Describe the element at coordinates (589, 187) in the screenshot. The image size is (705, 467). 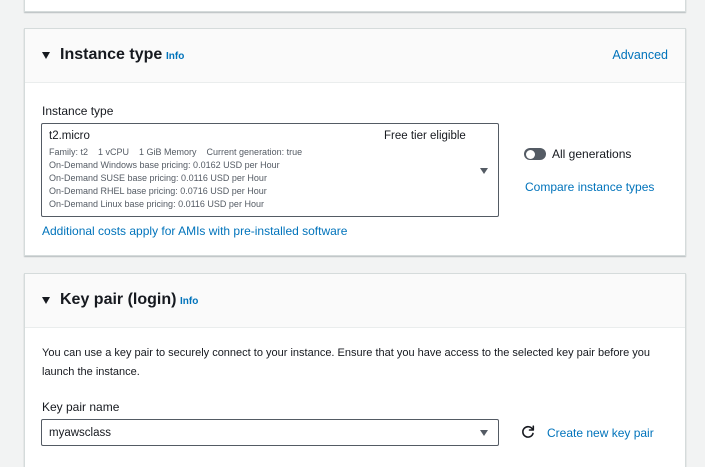
I see `compare-instance-types-link: Compare instance types` at that location.